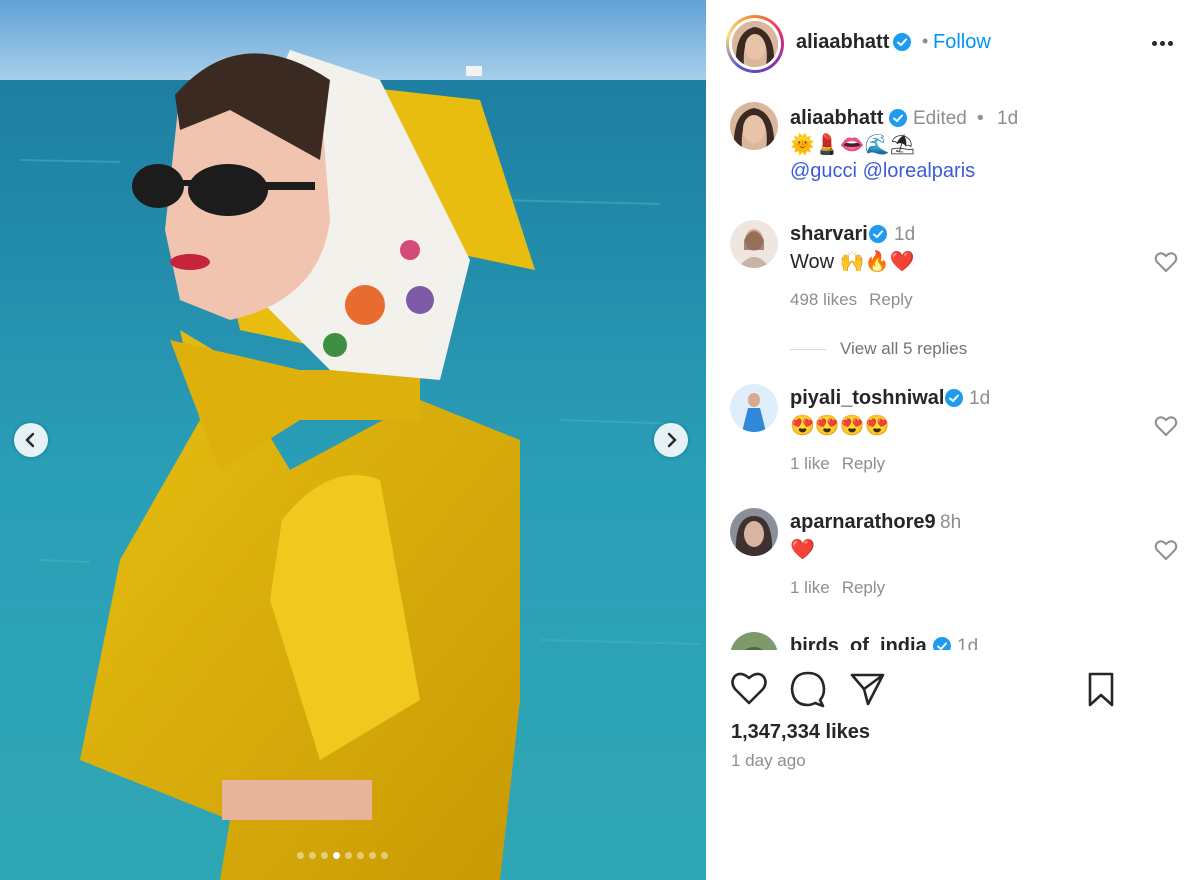  What do you see at coordinates (808, 689) in the screenshot?
I see `comment-icon` at bounding box center [808, 689].